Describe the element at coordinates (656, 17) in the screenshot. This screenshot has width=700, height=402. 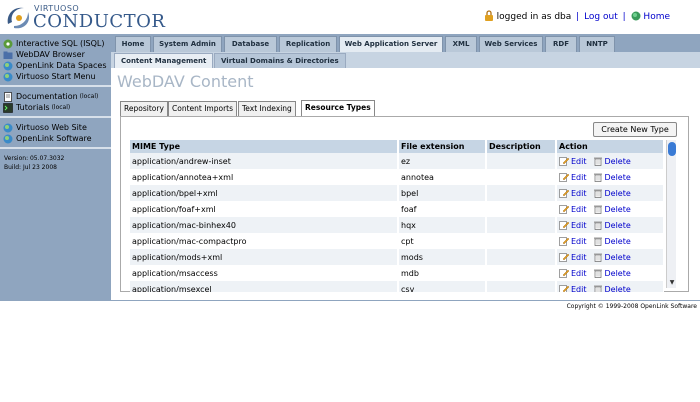
I see `home-link: Home` at that location.